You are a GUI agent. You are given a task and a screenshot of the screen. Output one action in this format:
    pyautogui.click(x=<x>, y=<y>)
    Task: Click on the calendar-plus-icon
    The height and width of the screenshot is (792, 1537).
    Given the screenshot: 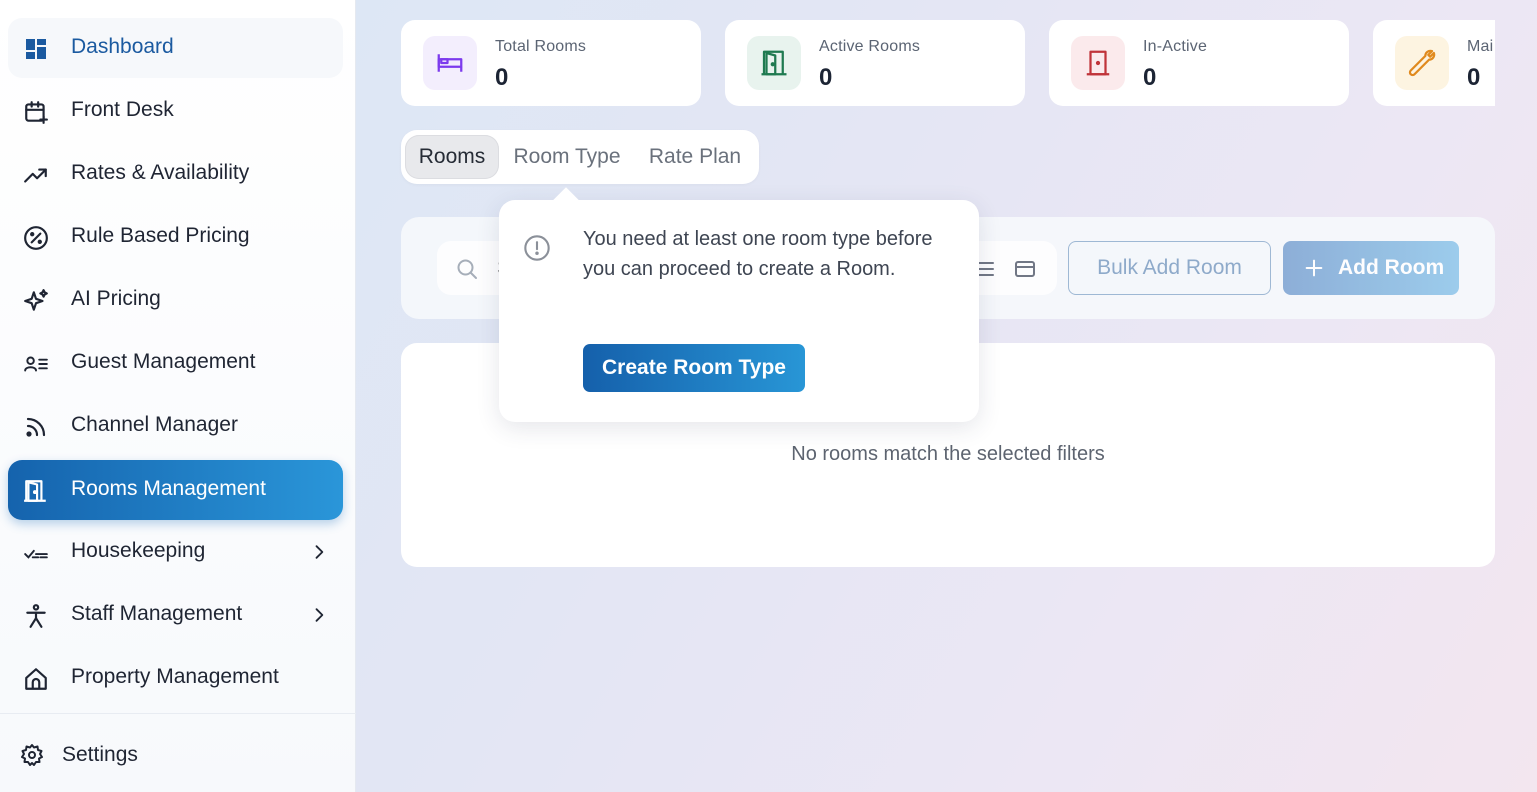 What is the action you would take?
    pyautogui.click(x=36, y=112)
    